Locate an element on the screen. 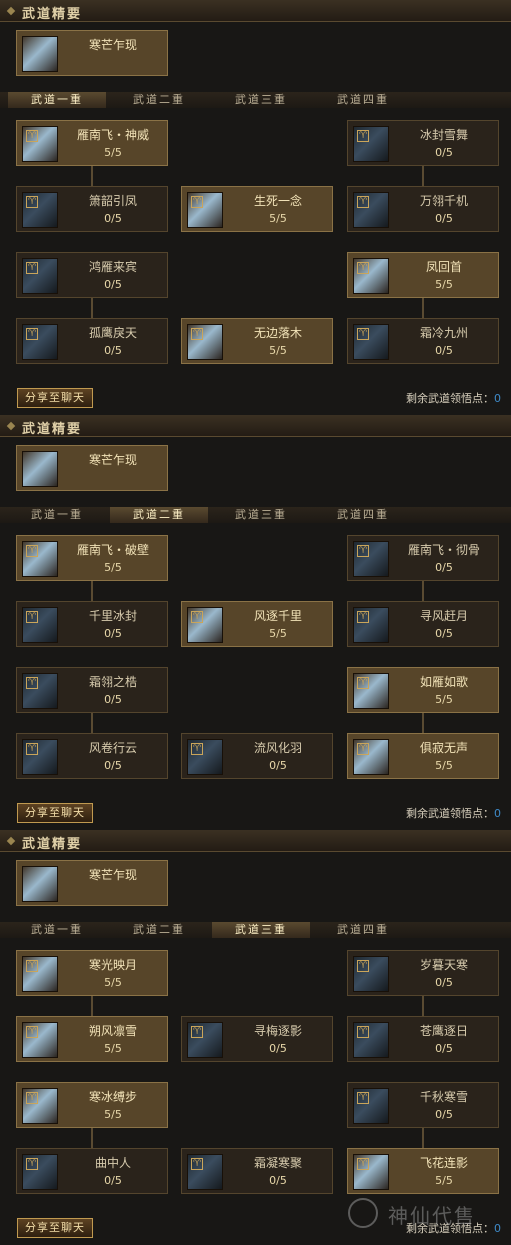  points-label: 剩余武道领悟点： is located at coordinates (450, 398).